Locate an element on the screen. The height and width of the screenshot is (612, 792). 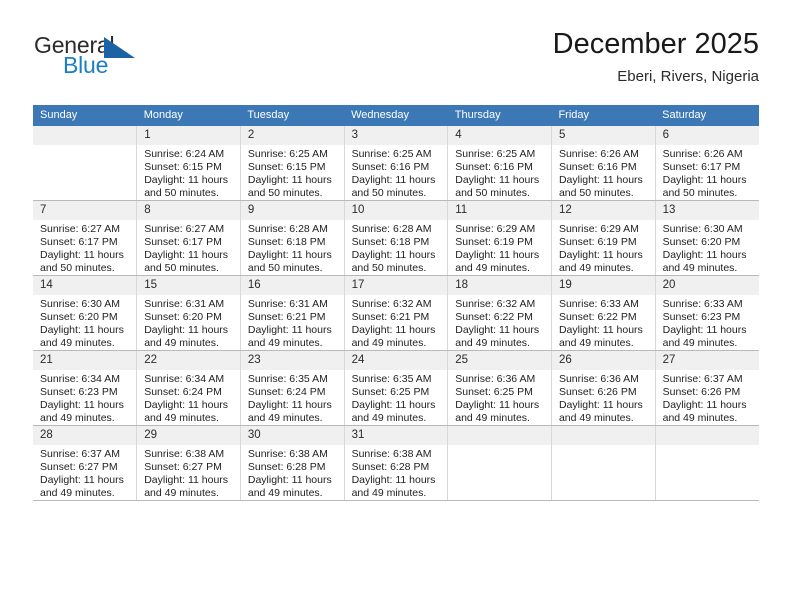
page-subtitle-location: Eberi, Rivers, Nigeria is located at coordinates (688, 76).